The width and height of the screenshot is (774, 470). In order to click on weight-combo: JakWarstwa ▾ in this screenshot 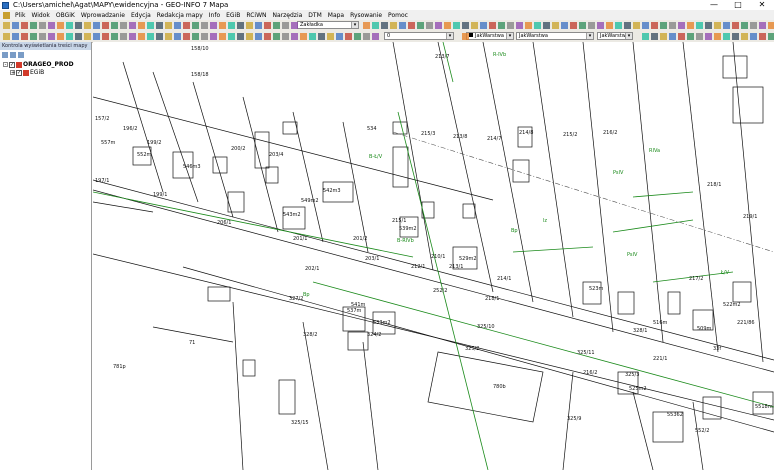, I will do `click(615, 36)`.